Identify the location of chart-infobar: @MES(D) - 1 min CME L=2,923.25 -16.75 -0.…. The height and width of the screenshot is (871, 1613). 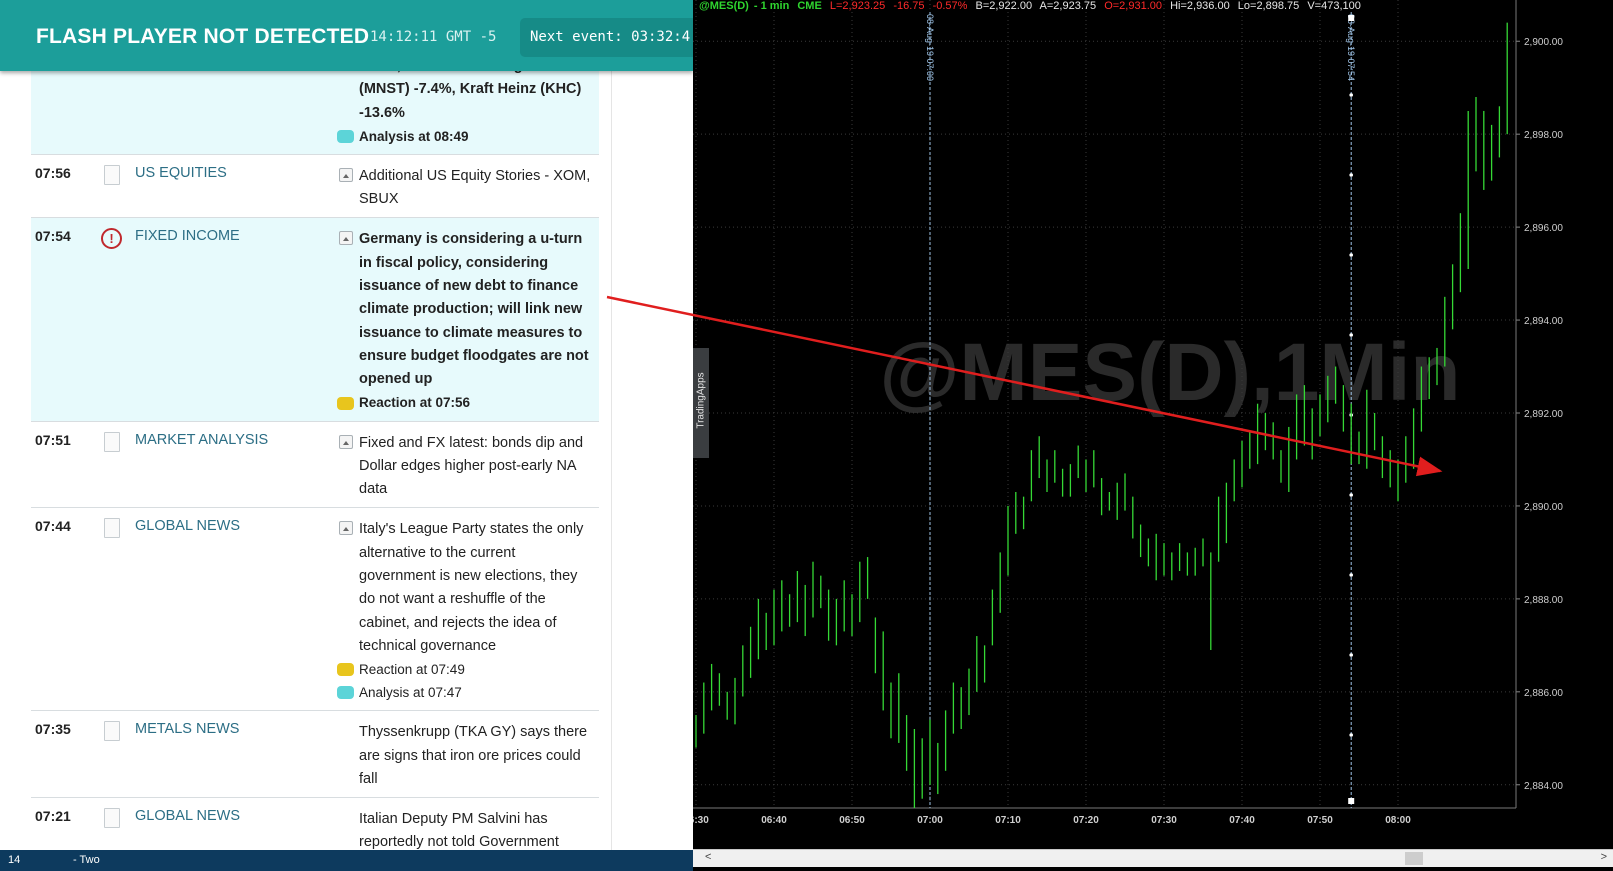
(1032, 7).